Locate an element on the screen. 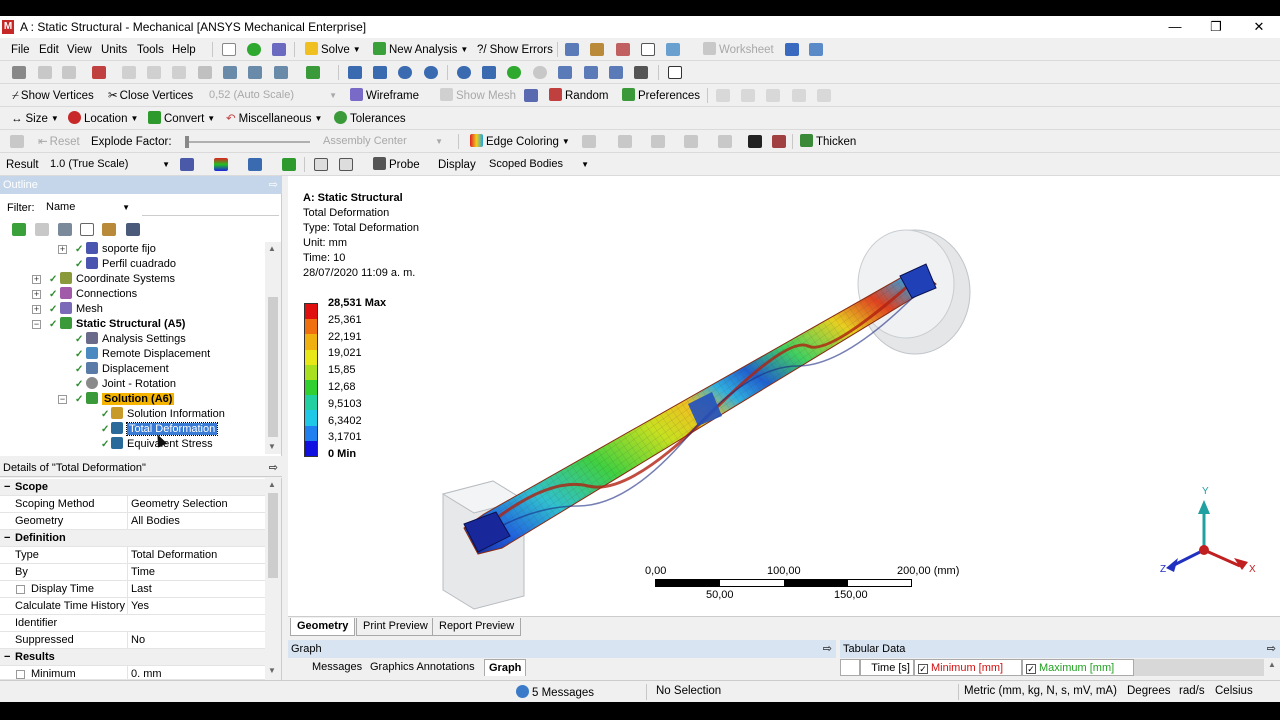 The image size is (1280, 720). edge-coloring-button: Edge Coloring ▼ is located at coordinates (520, 142).